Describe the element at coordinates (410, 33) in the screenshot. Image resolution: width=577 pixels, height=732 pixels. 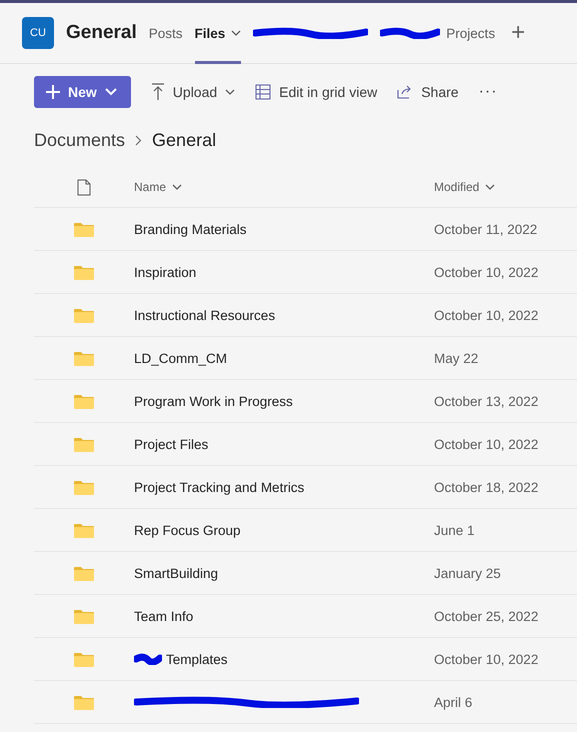
I see `redaction-mark` at that location.